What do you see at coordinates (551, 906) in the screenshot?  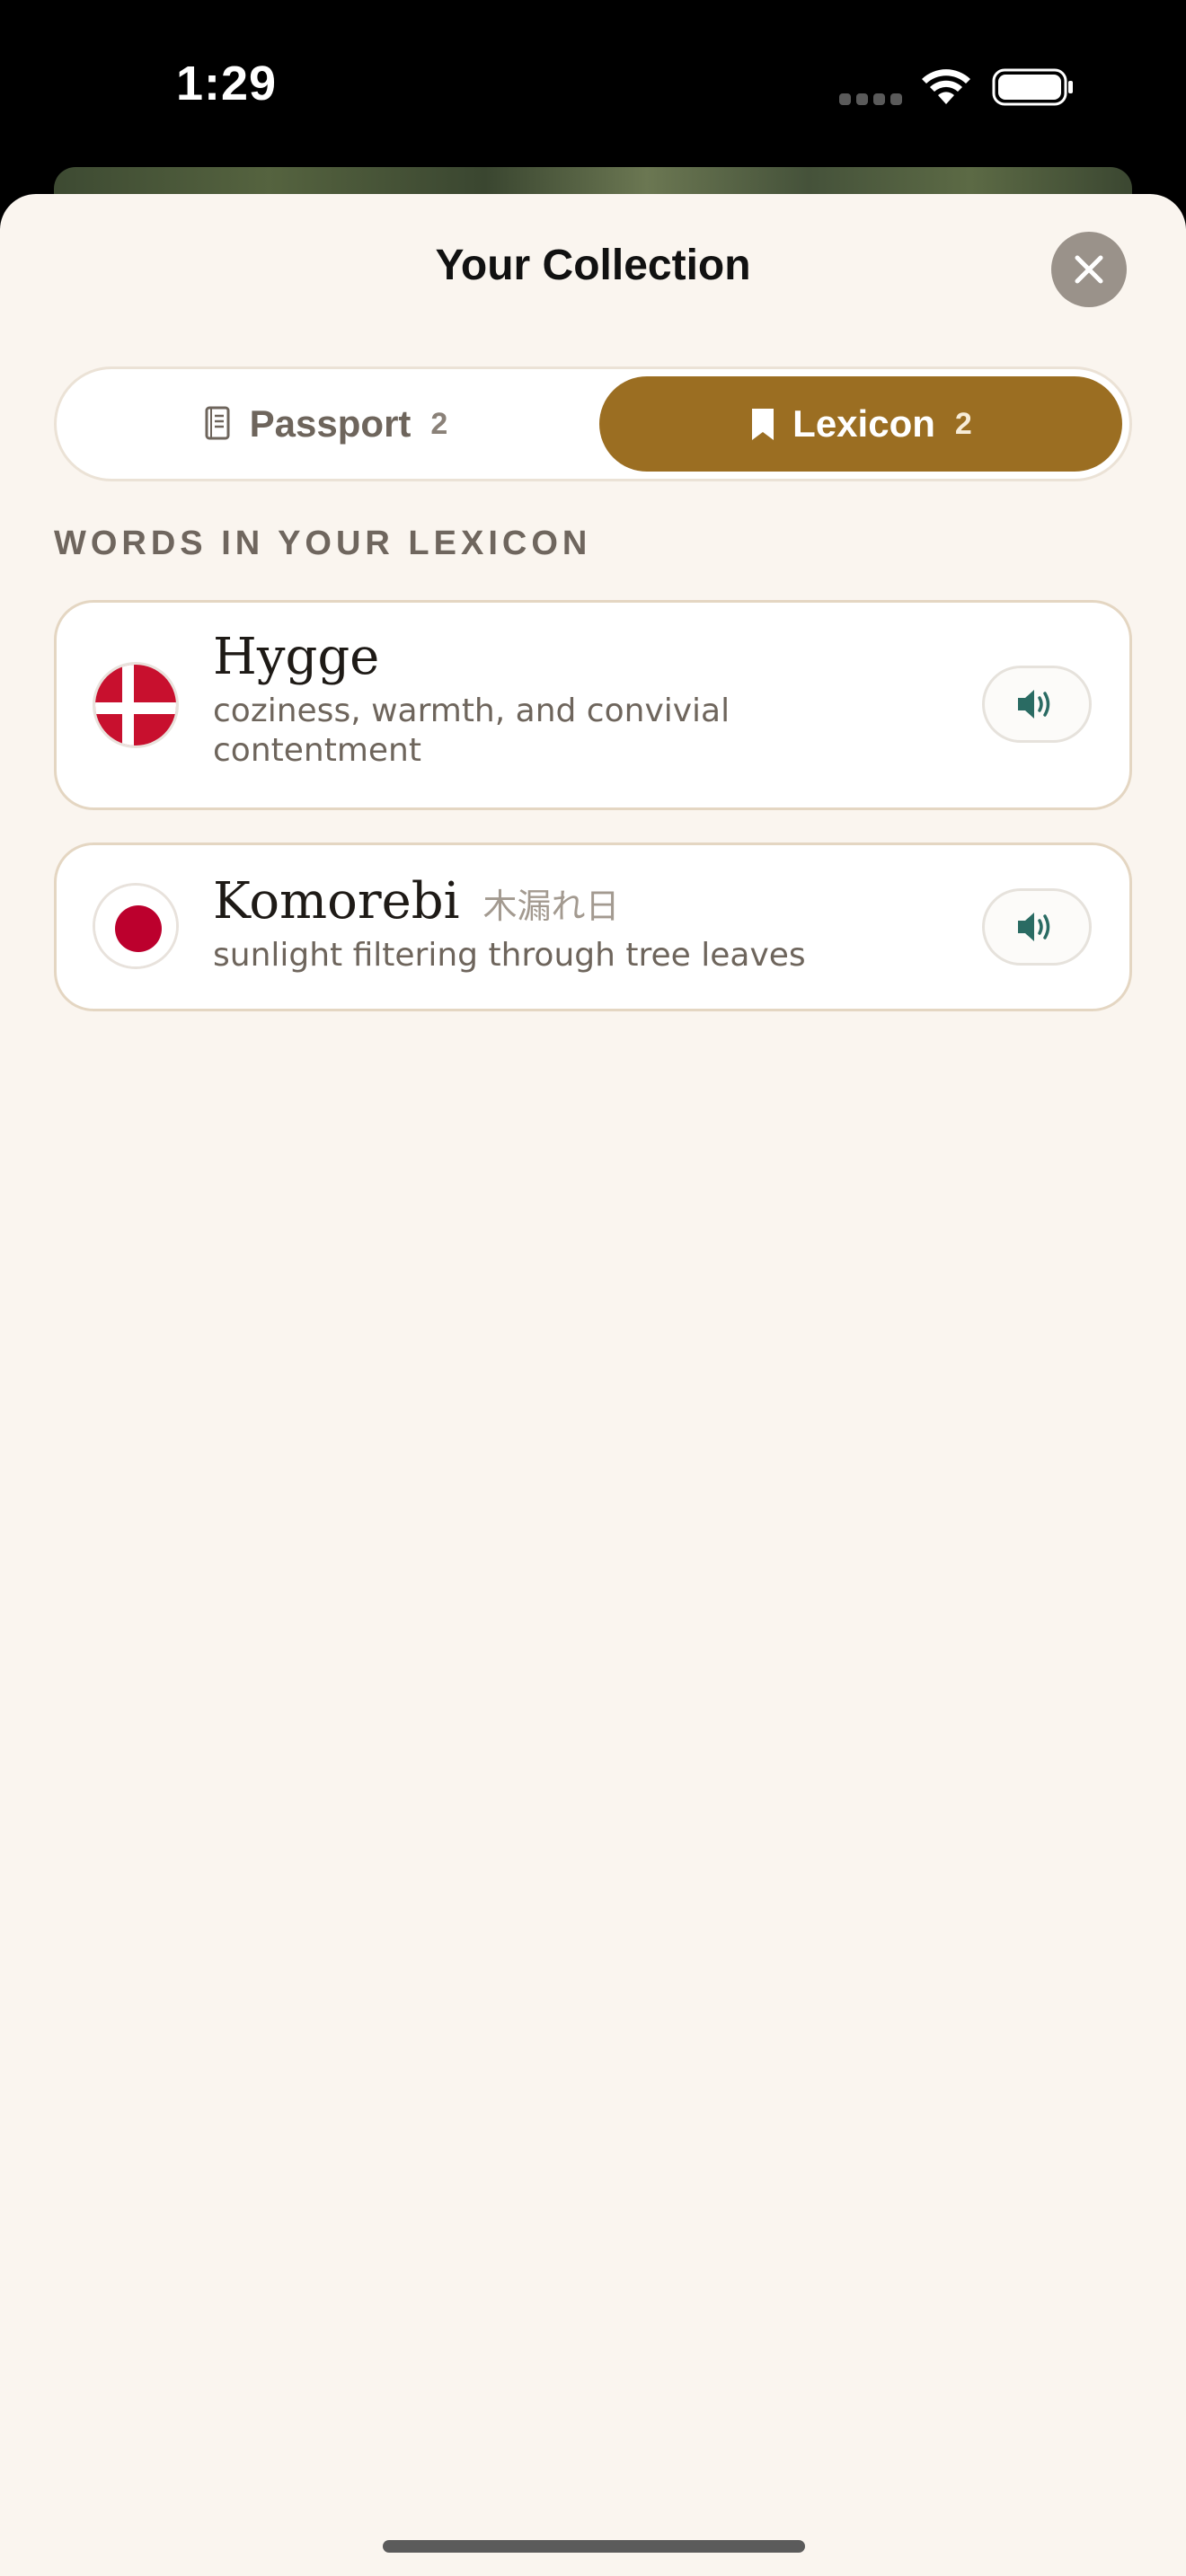 I see `word-native-script: 木漏れ日` at bounding box center [551, 906].